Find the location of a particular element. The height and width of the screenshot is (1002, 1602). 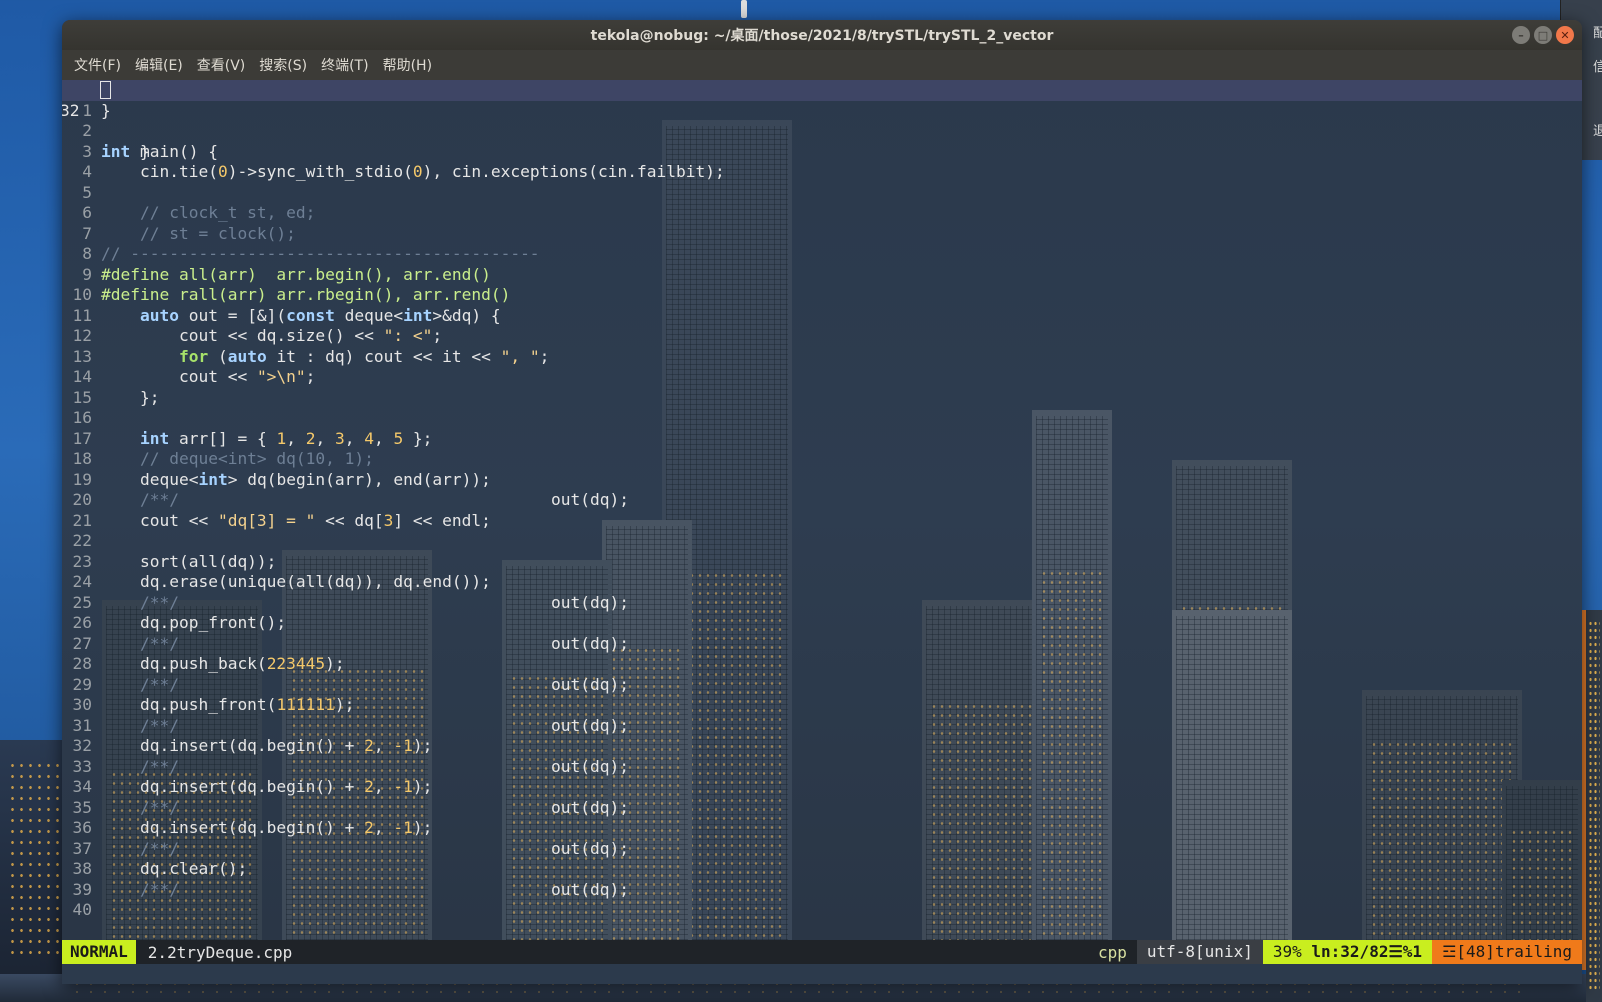

code-line: 28 dq.push_back(223445); is located at coordinates (822, 664).